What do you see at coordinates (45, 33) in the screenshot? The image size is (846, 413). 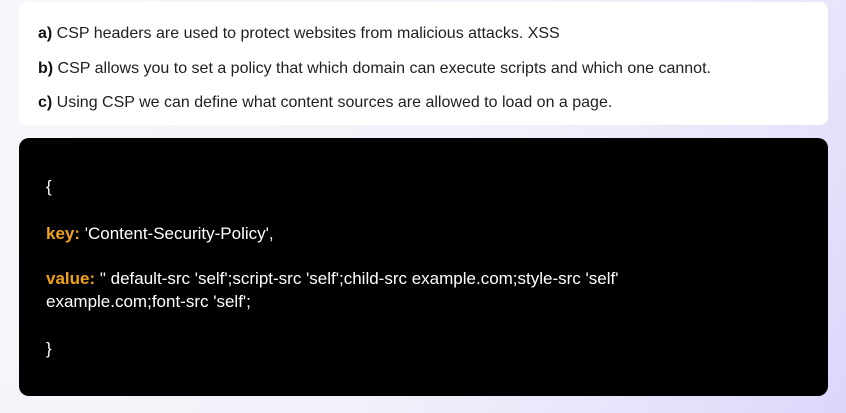 I see `list-item-marker: a)` at bounding box center [45, 33].